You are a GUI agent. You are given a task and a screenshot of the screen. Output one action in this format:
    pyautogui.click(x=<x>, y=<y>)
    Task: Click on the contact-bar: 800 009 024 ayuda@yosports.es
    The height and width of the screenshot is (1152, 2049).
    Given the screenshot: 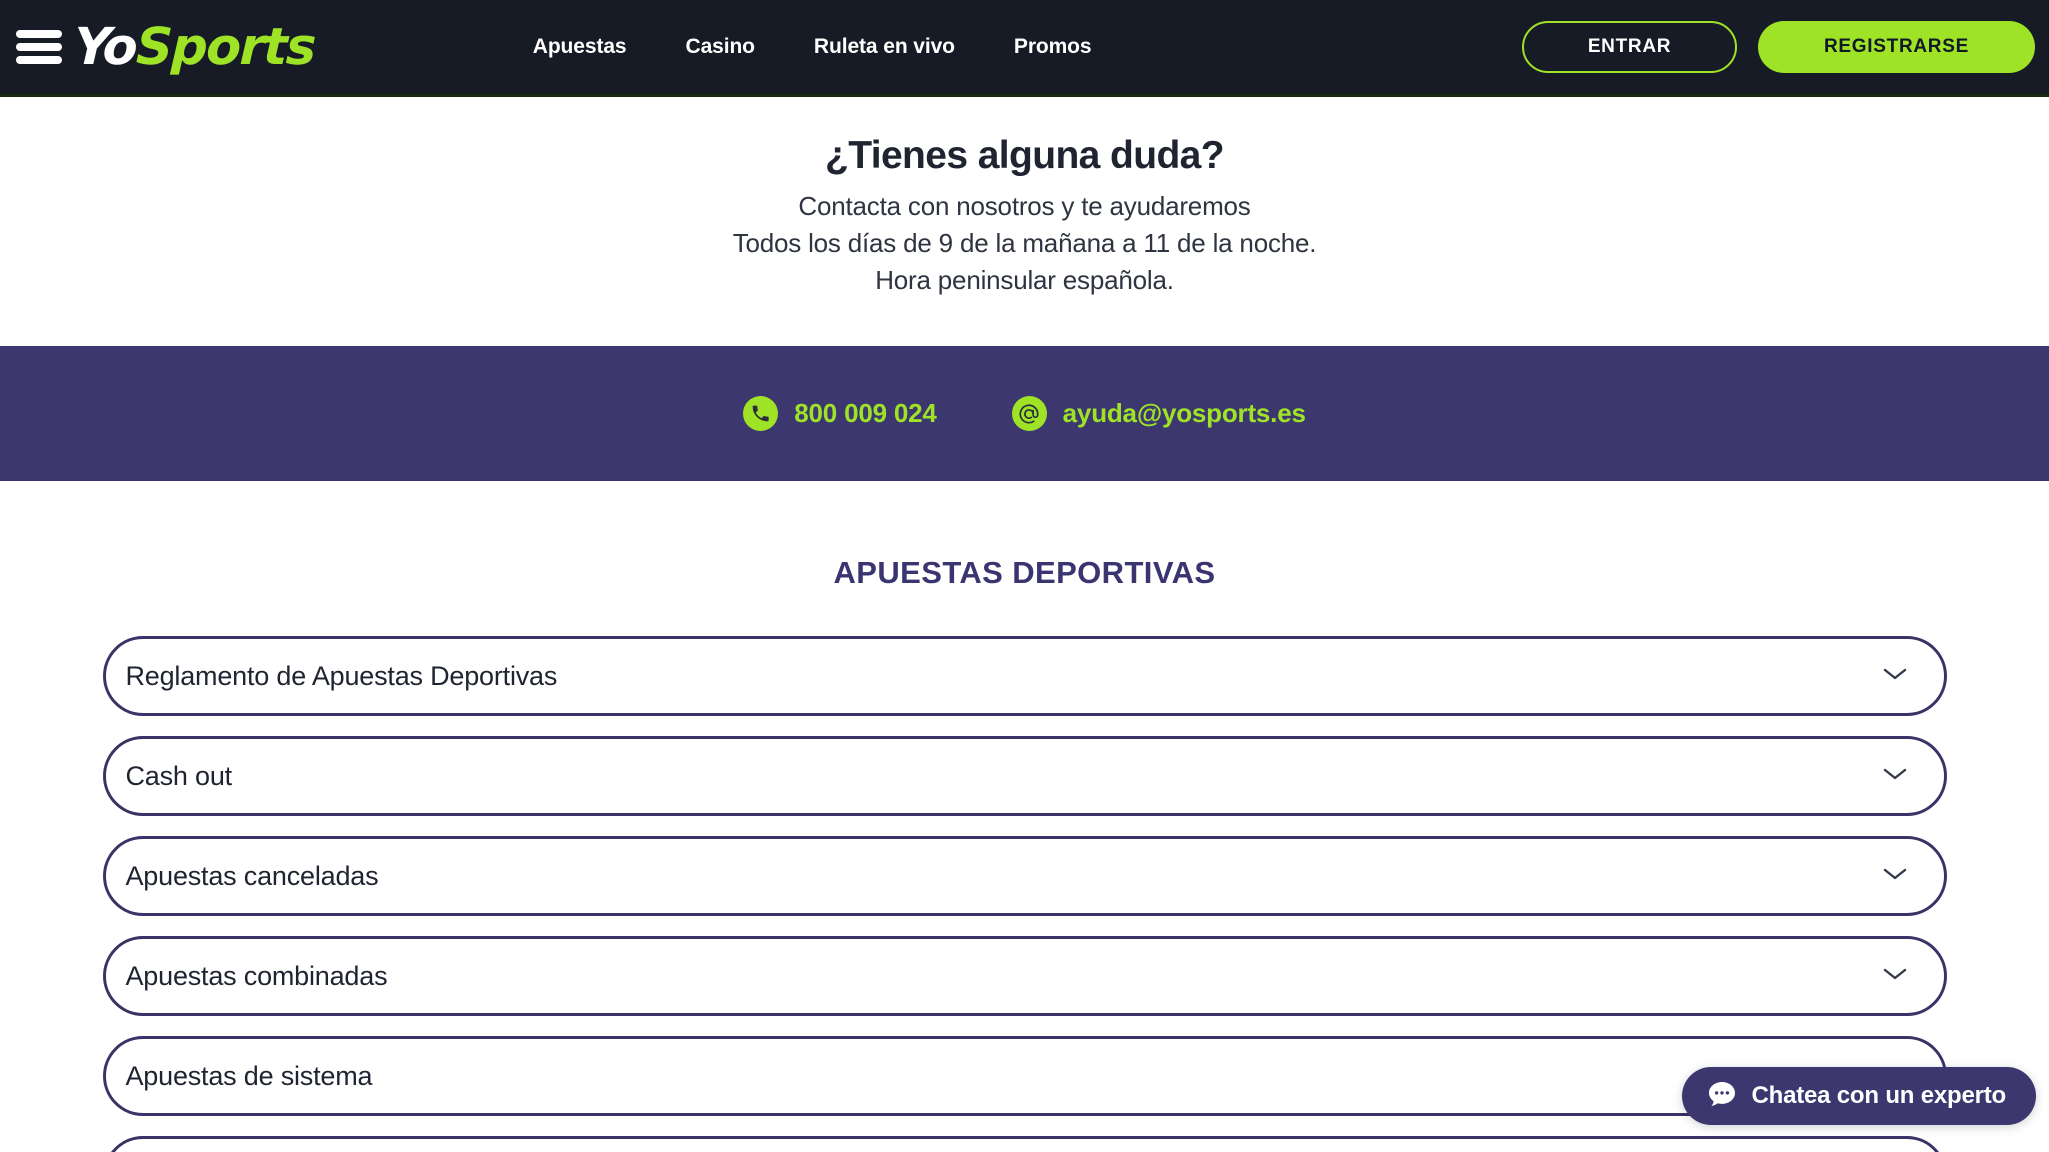 What is the action you would take?
    pyautogui.click(x=1024, y=414)
    